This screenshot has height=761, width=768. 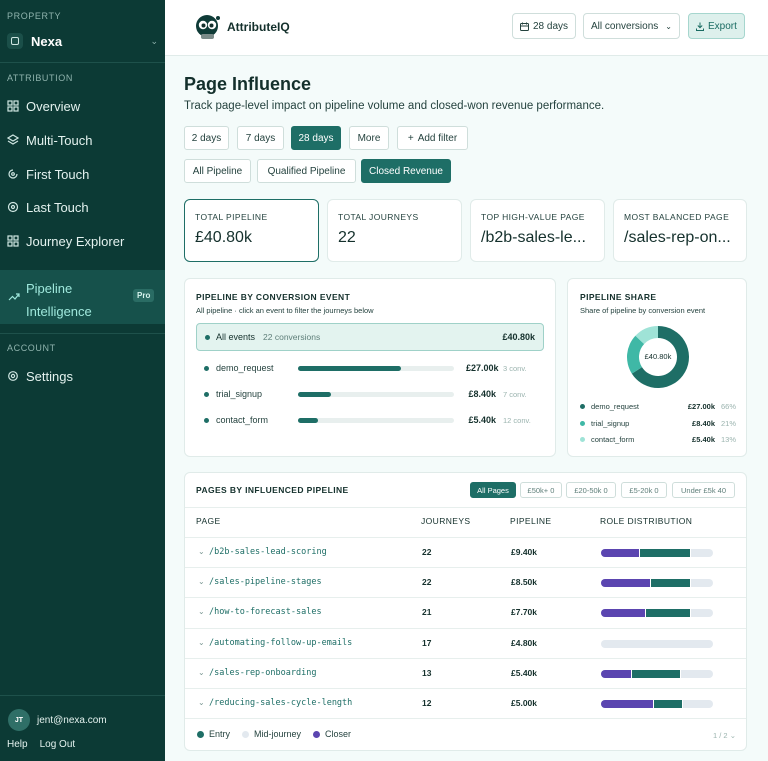 I want to click on event-bar-track, so click(x=376, y=394).